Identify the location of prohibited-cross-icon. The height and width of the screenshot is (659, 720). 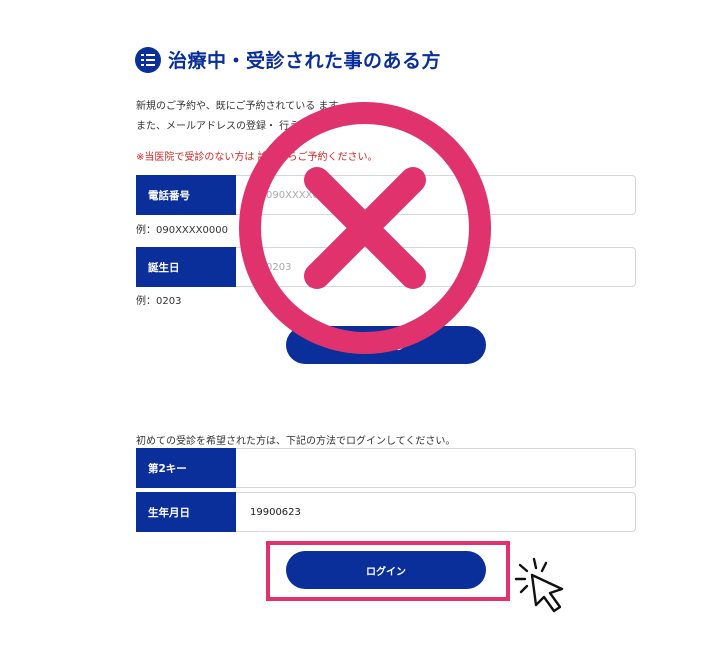
(365, 228).